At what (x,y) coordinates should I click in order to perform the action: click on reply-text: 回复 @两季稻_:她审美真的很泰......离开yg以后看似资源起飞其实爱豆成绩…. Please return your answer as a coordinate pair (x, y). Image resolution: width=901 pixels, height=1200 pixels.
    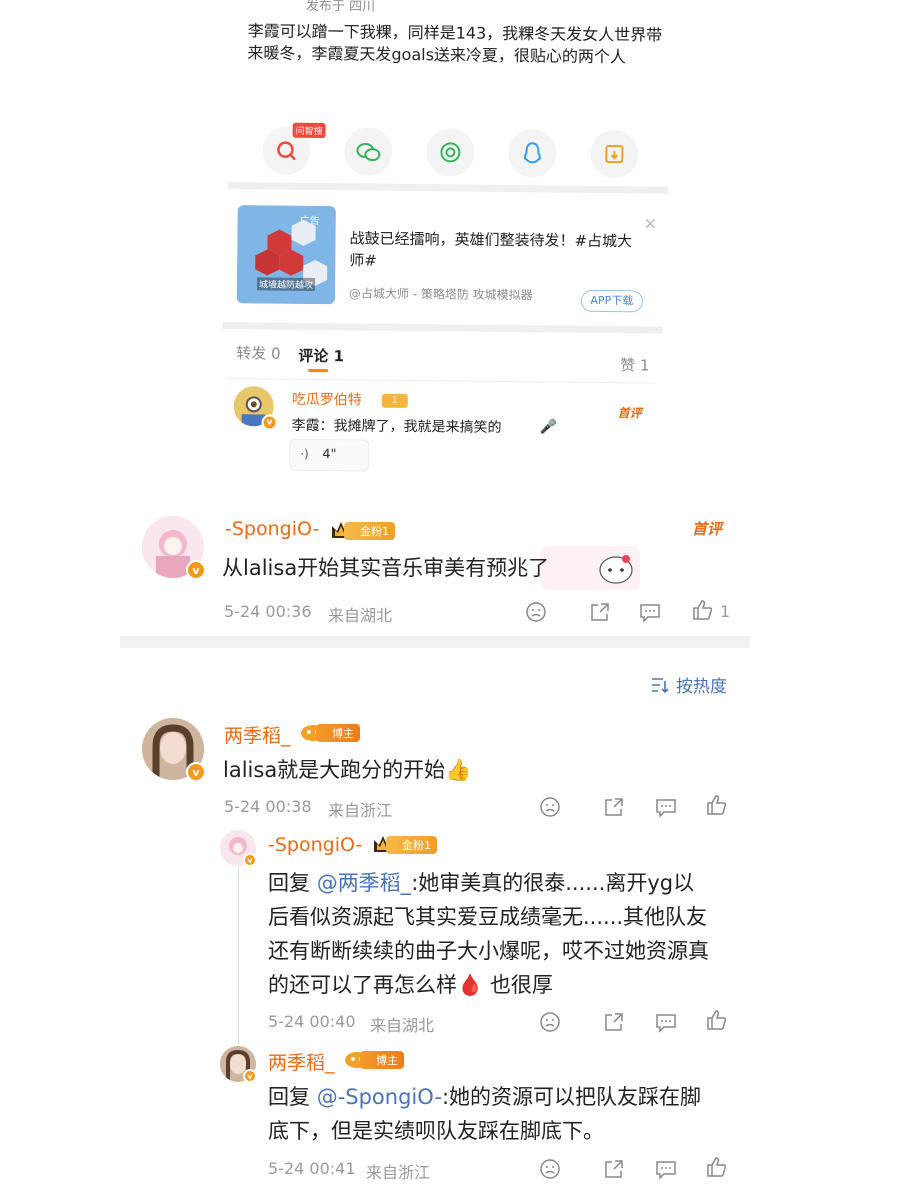
    Looking at the image, I should click on (491, 934).